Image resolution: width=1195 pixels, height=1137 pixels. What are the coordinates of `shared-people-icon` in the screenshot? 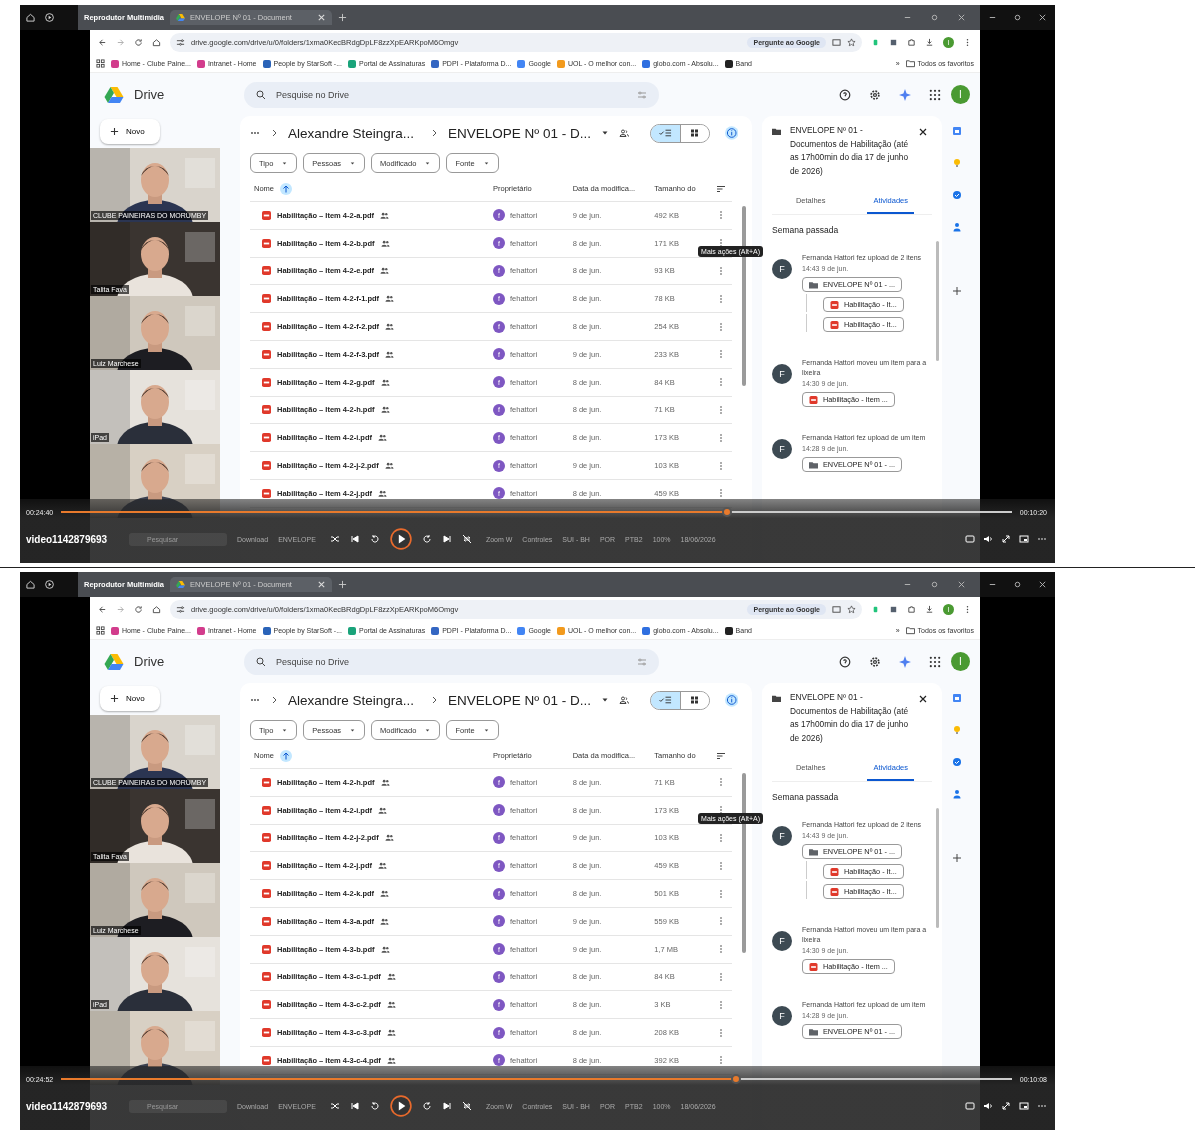 It's located at (391, 1033).